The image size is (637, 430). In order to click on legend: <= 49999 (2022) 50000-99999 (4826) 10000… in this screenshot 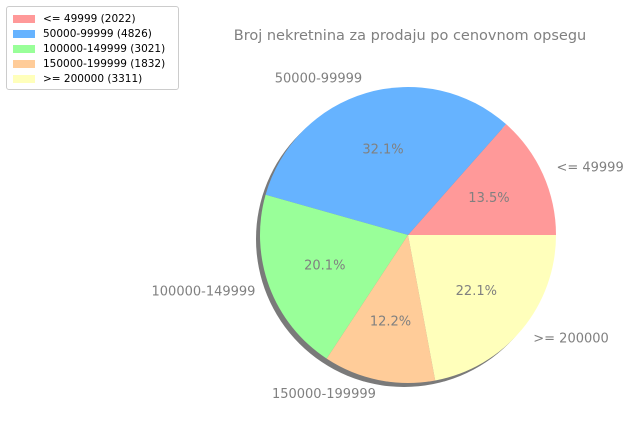, I will do `click(92, 48)`.